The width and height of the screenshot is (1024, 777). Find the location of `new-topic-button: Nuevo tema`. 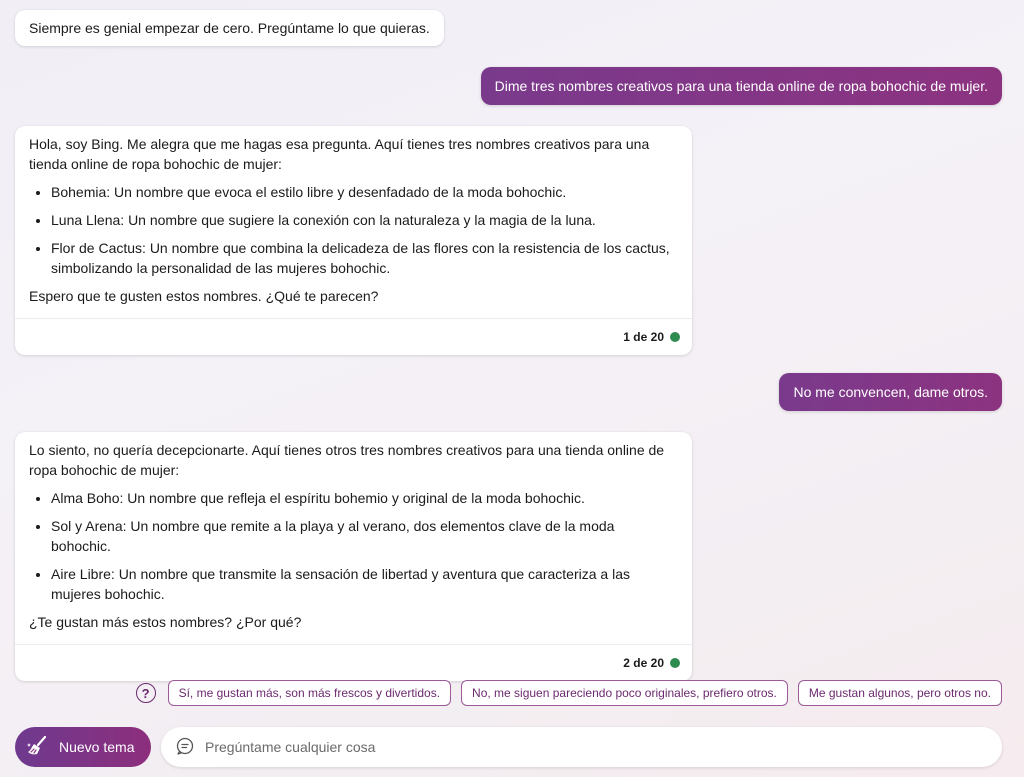

new-topic-button: Nuevo tema is located at coordinates (83, 747).